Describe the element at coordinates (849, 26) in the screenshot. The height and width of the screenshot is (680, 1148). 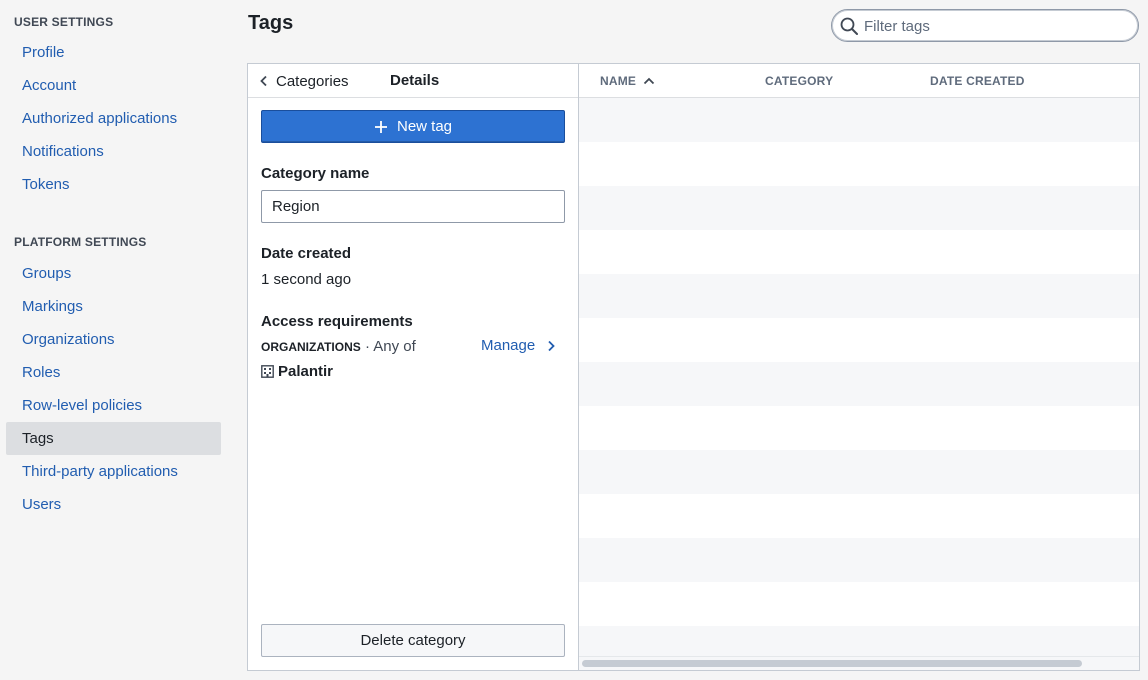
I see `search-icon` at that location.